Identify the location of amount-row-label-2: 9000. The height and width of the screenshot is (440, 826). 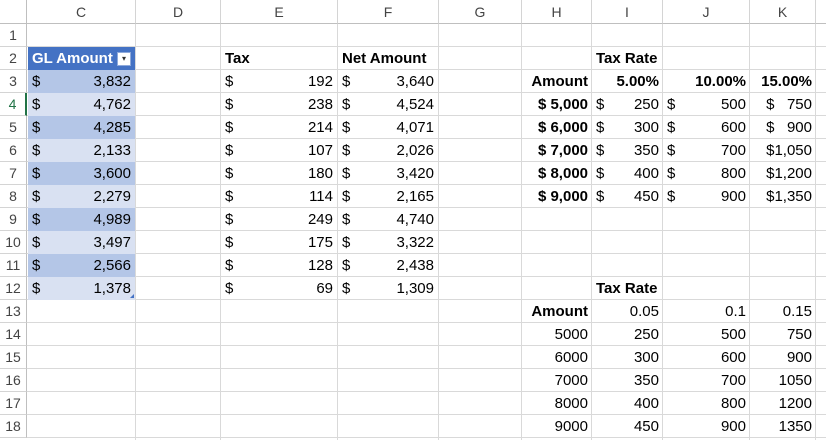
(557, 426).